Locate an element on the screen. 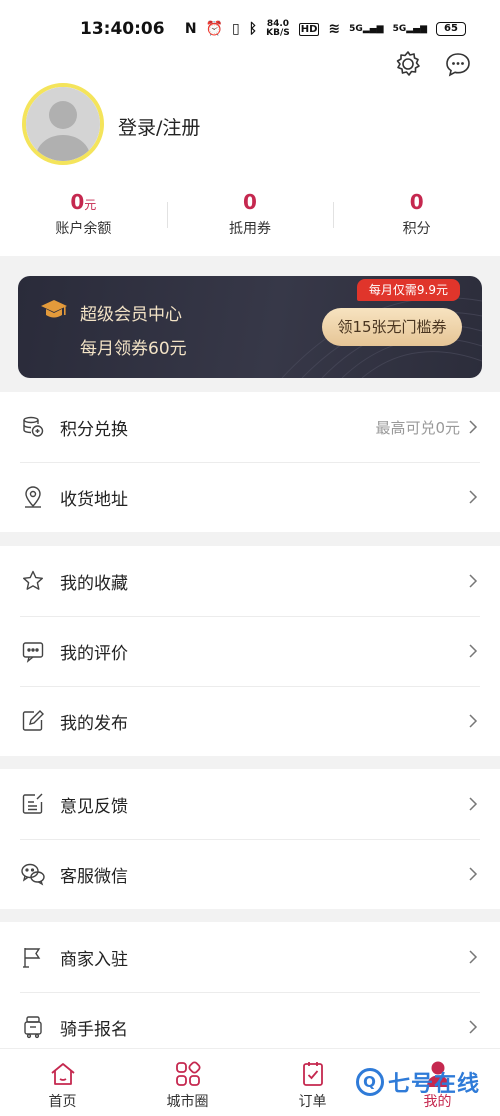 The width and height of the screenshot is (500, 1116). nfc-icon: N is located at coordinates (190, 29).